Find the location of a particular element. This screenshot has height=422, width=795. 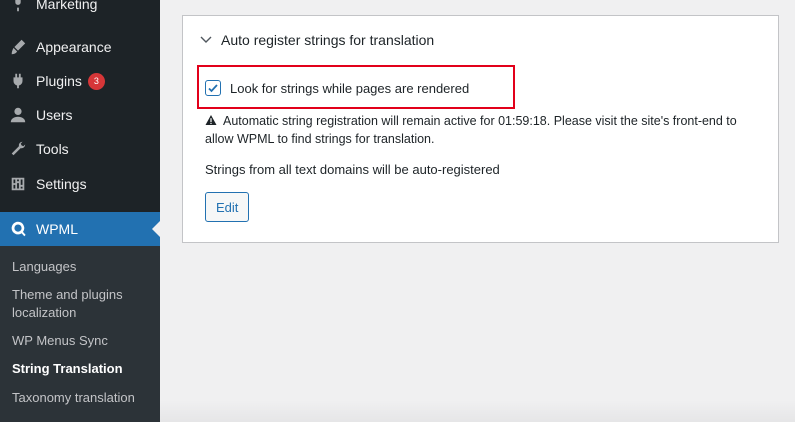

panel-title: Auto register strings for translation is located at coordinates (328, 40).